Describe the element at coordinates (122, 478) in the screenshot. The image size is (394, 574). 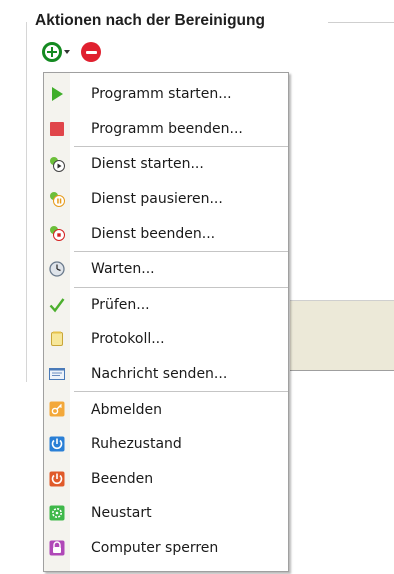
I see `menu-item-label: Beenden` at that location.